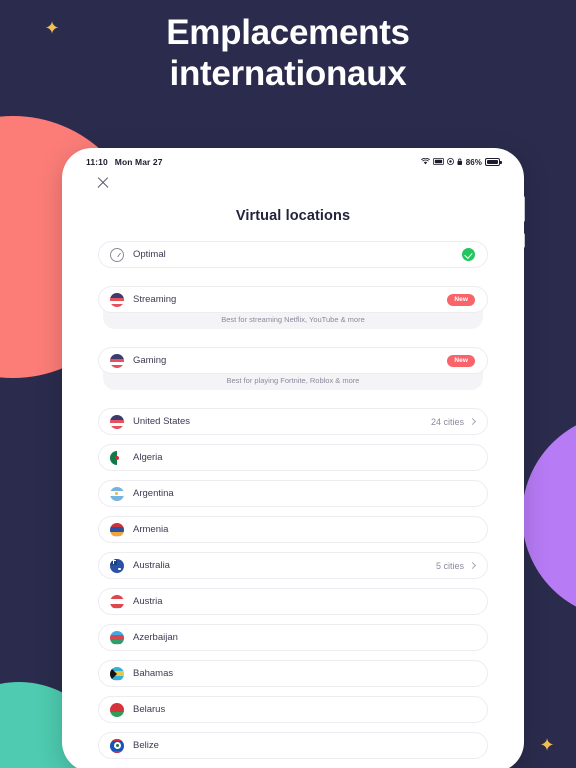  Describe the element at coordinates (117, 673) in the screenshot. I see `bs-flag-icon` at that location.